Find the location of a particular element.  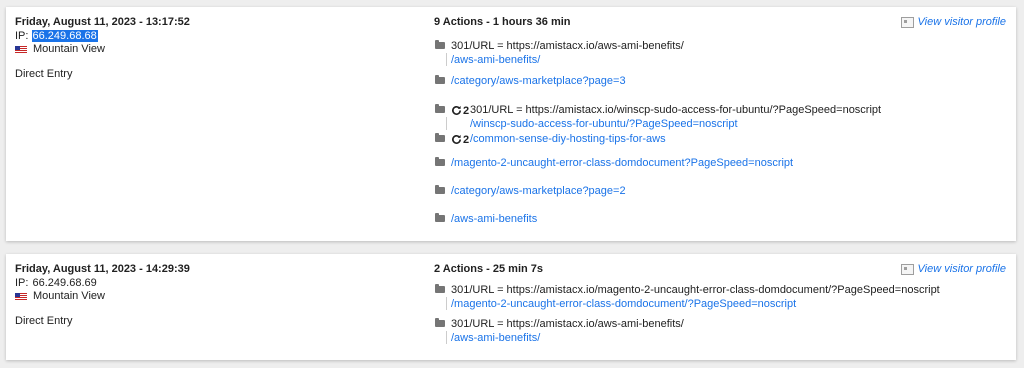

visitor-ip: IP: 66.249.68.69 is located at coordinates (215, 283).